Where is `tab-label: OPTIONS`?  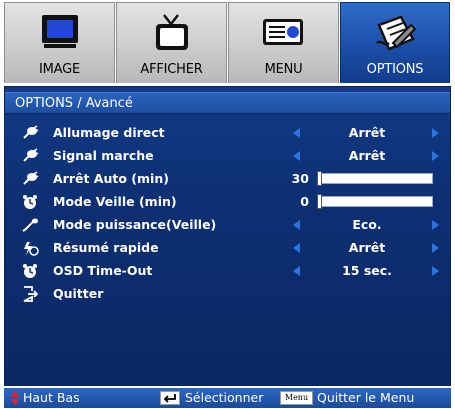 tab-label: OPTIONS is located at coordinates (395, 69).